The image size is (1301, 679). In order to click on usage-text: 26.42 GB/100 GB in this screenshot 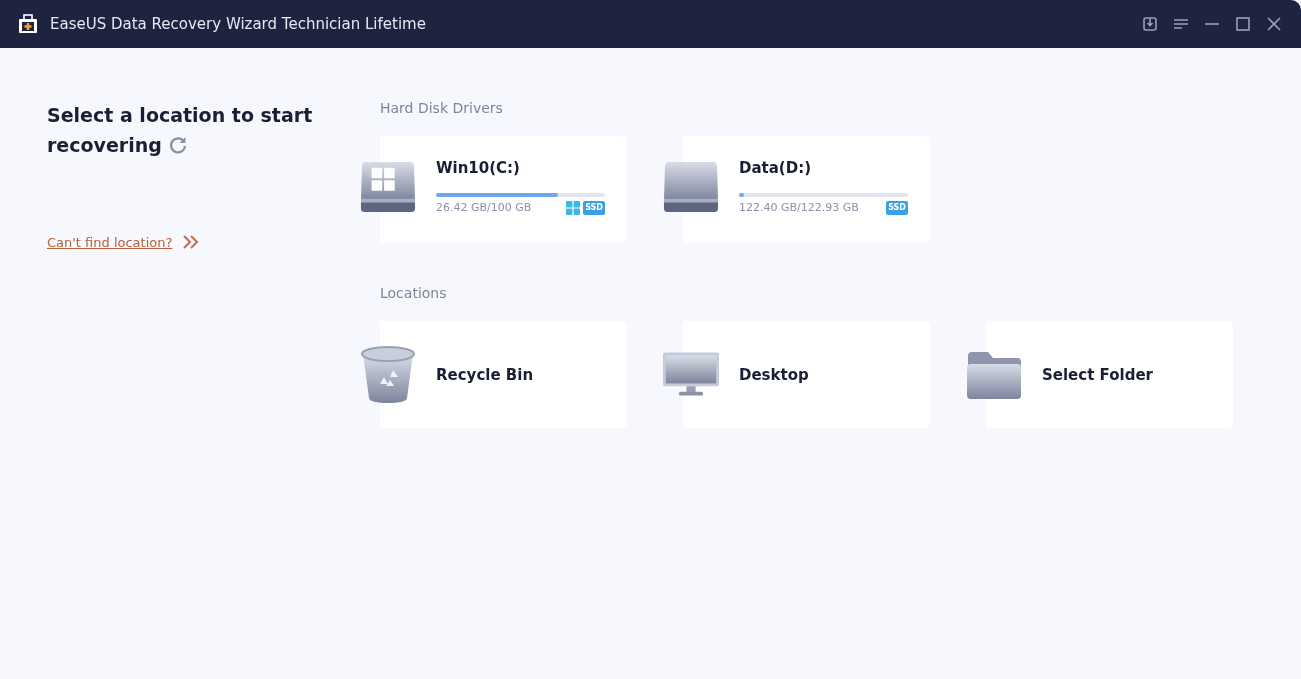, I will do `click(484, 207)`.